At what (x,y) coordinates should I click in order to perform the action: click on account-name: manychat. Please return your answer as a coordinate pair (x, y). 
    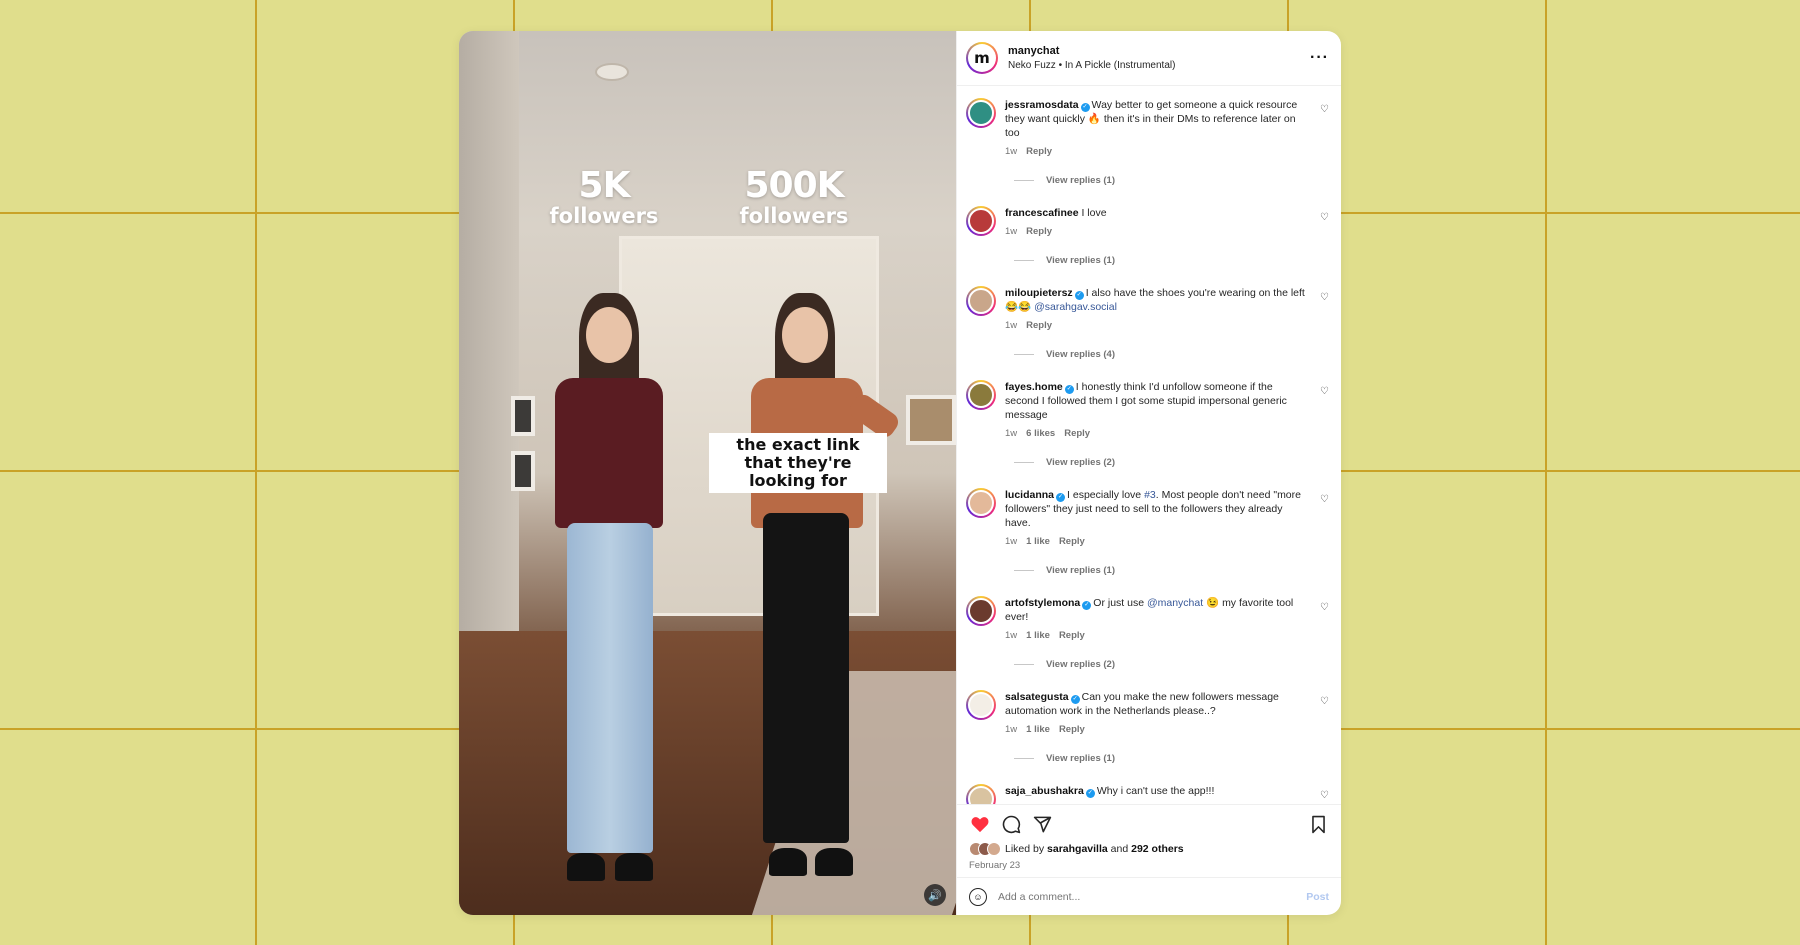
    Looking at the image, I should click on (1159, 51).